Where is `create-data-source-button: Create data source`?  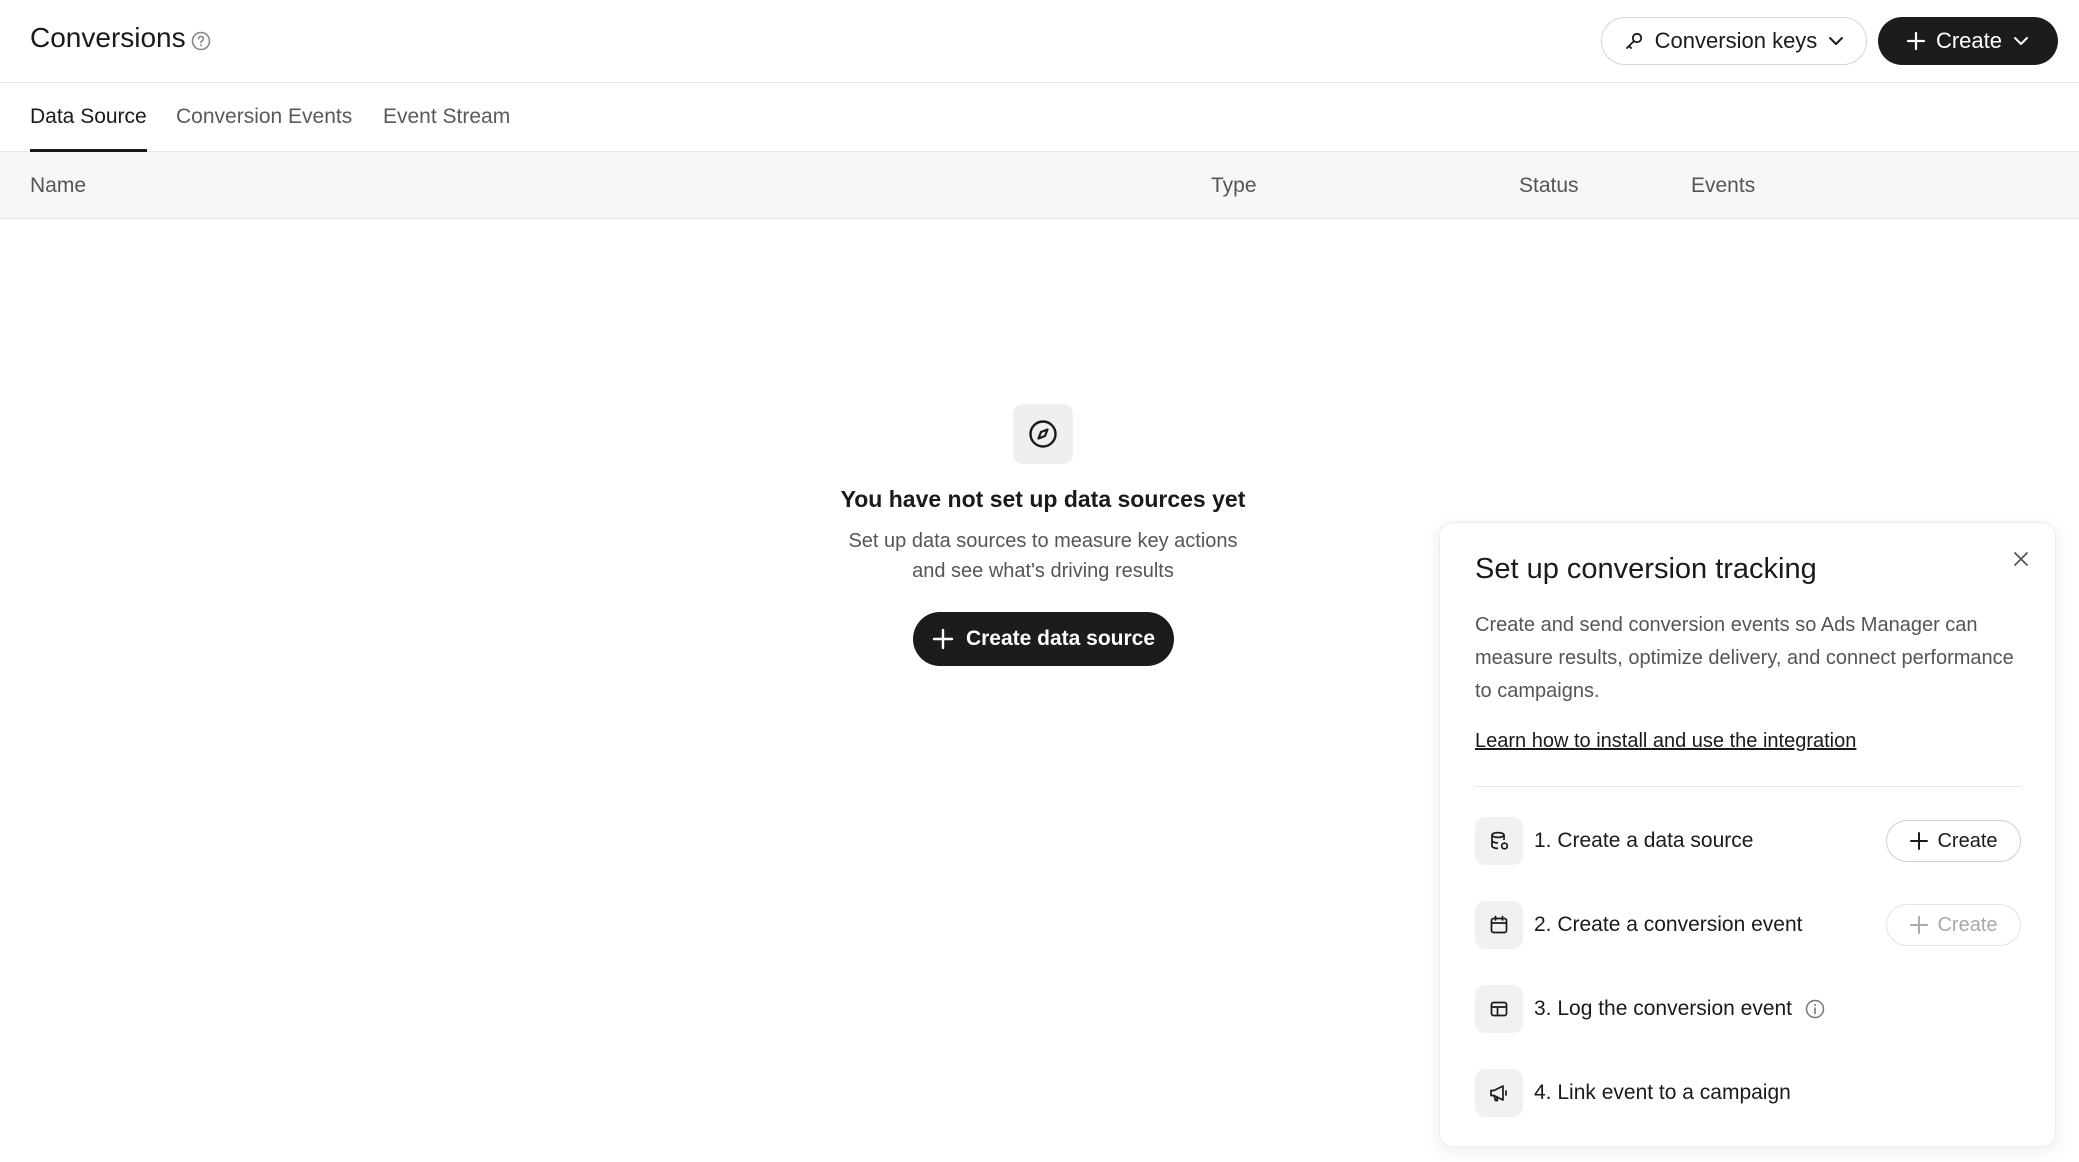 create-data-source-button: Create data source is located at coordinates (1043, 639).